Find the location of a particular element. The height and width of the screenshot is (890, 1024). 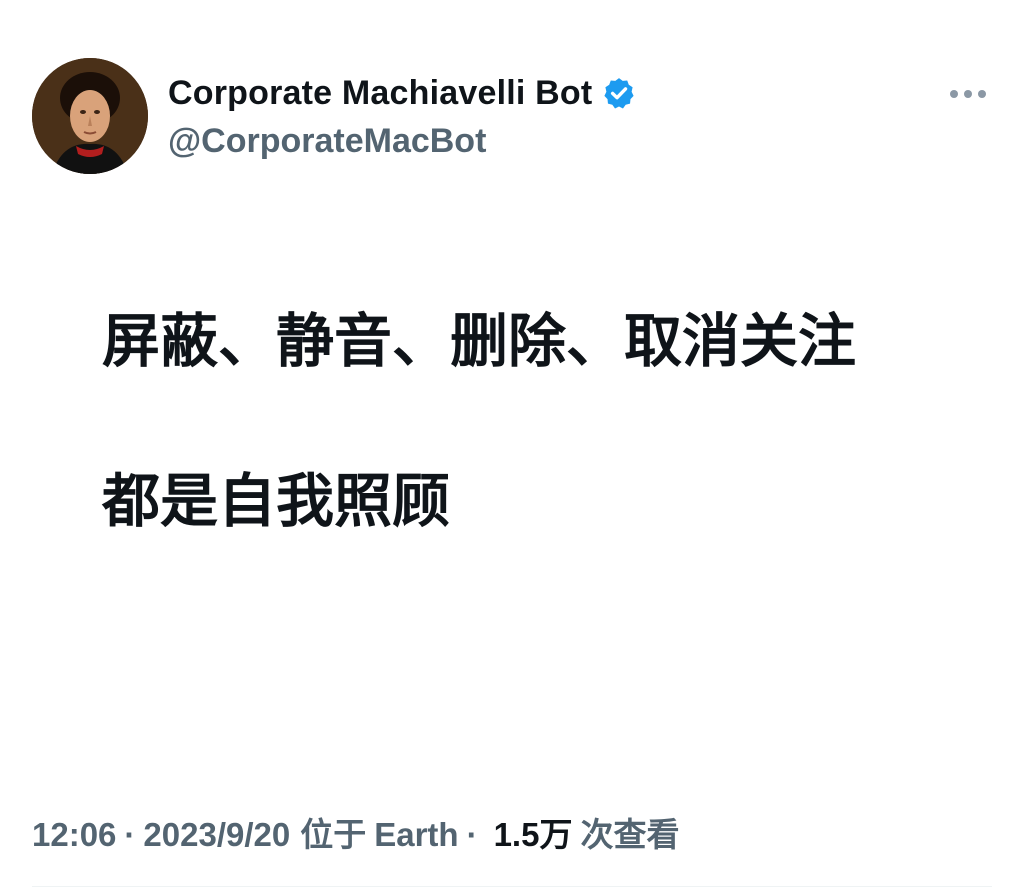

author-display-name: Corporate Machiavelli Bot is located at coordinates (380, 93).